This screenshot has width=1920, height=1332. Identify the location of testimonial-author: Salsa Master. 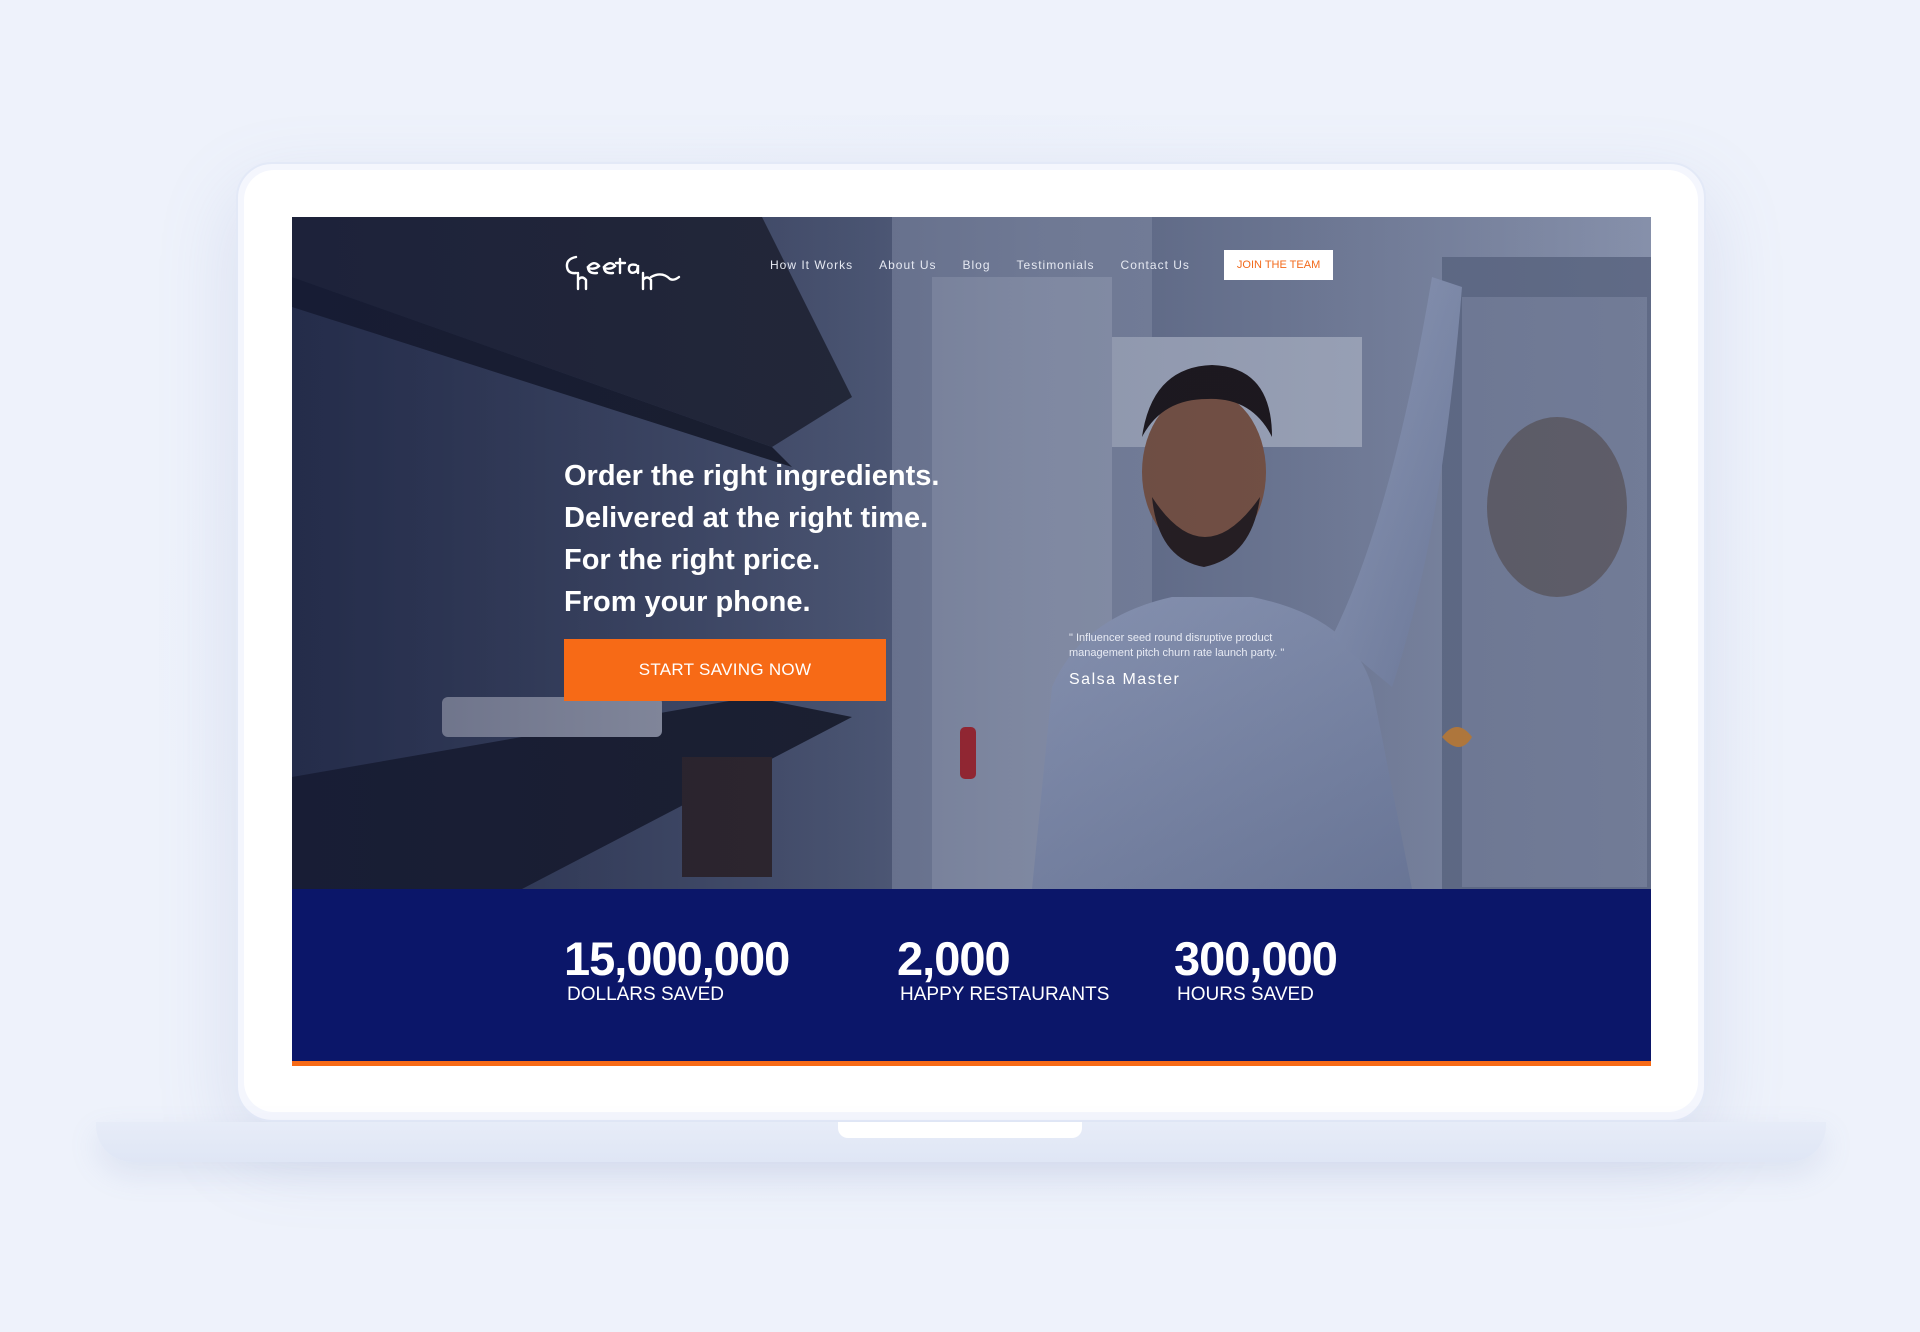
(1125, 679).